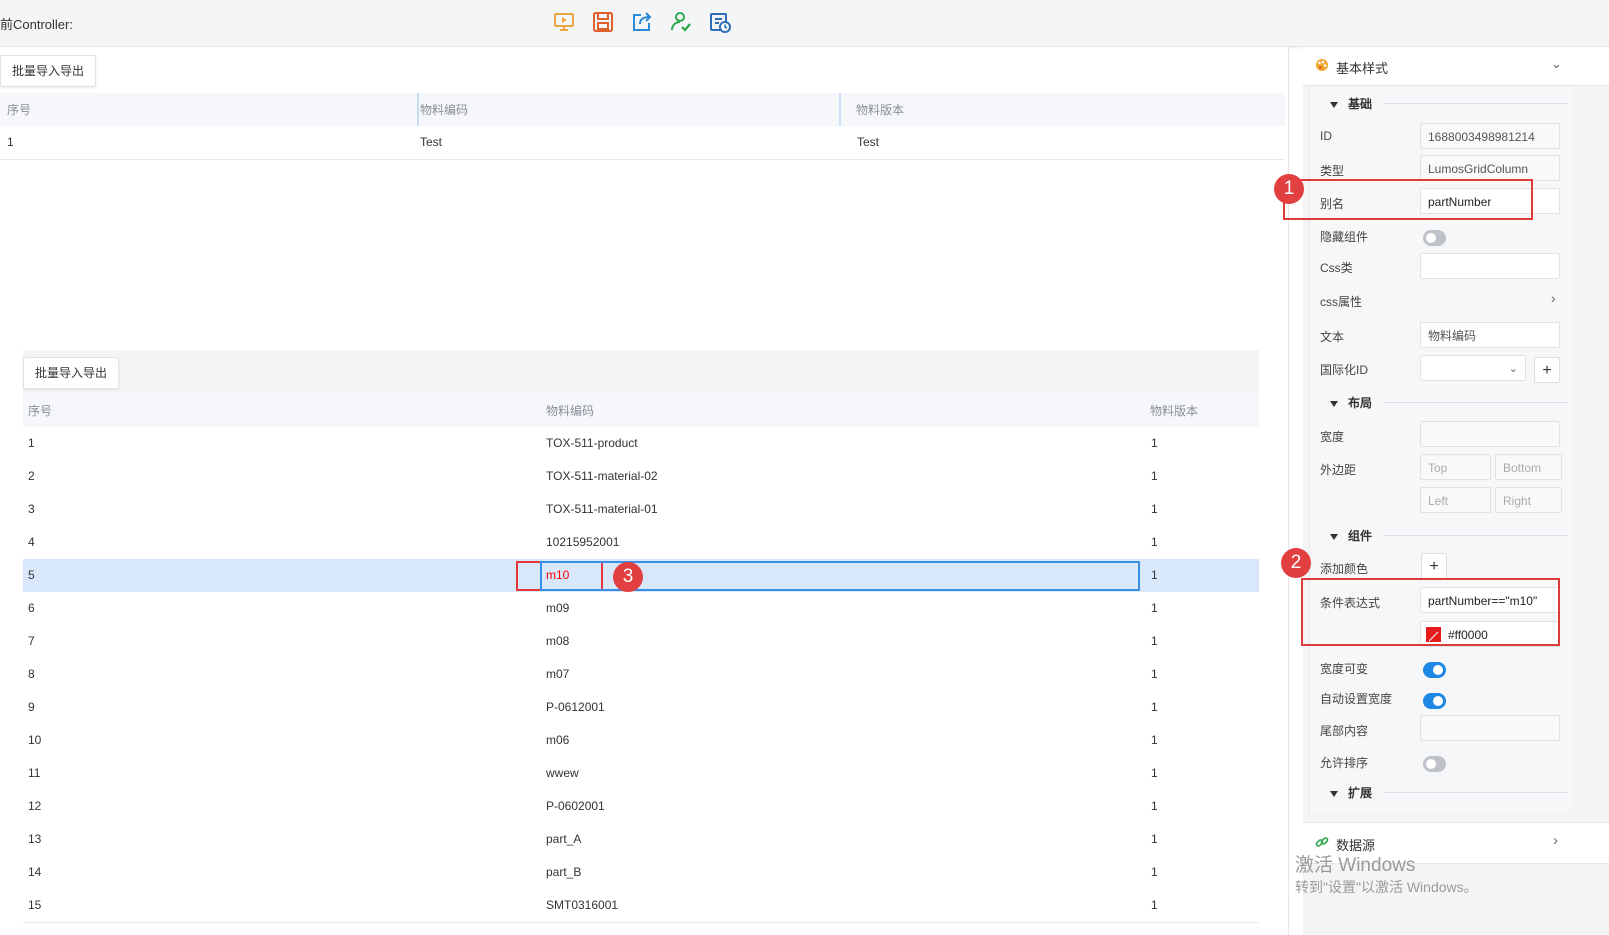 This screenshot has height=935, width=1609. I want to click on table-cell: 5, so click(31, 575).